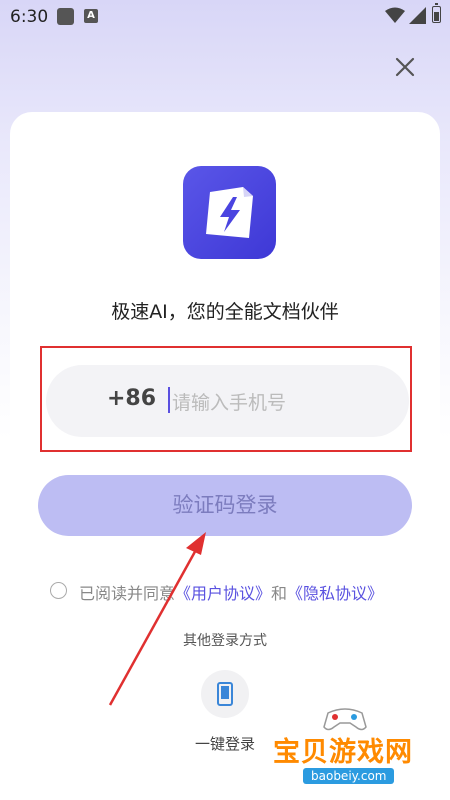 The height and width of the screenshot is (800, 450). What do you see at coordinates (226, 399) in the screenshot?
I see `highlight-frame` at bounding box center [226, 399].